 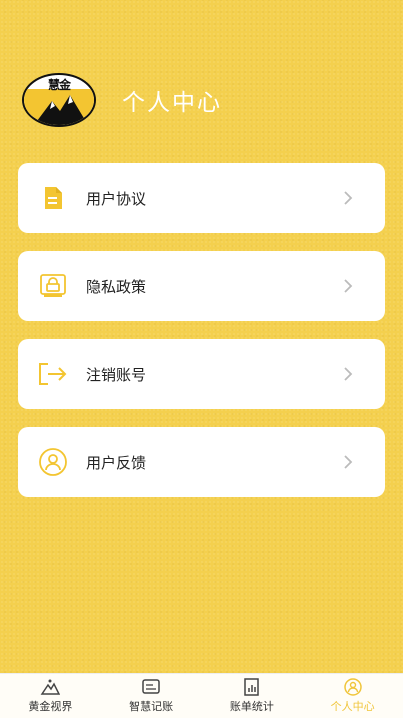 I want to click on tab-label: 智慧记账, so click(x=151, y=706).